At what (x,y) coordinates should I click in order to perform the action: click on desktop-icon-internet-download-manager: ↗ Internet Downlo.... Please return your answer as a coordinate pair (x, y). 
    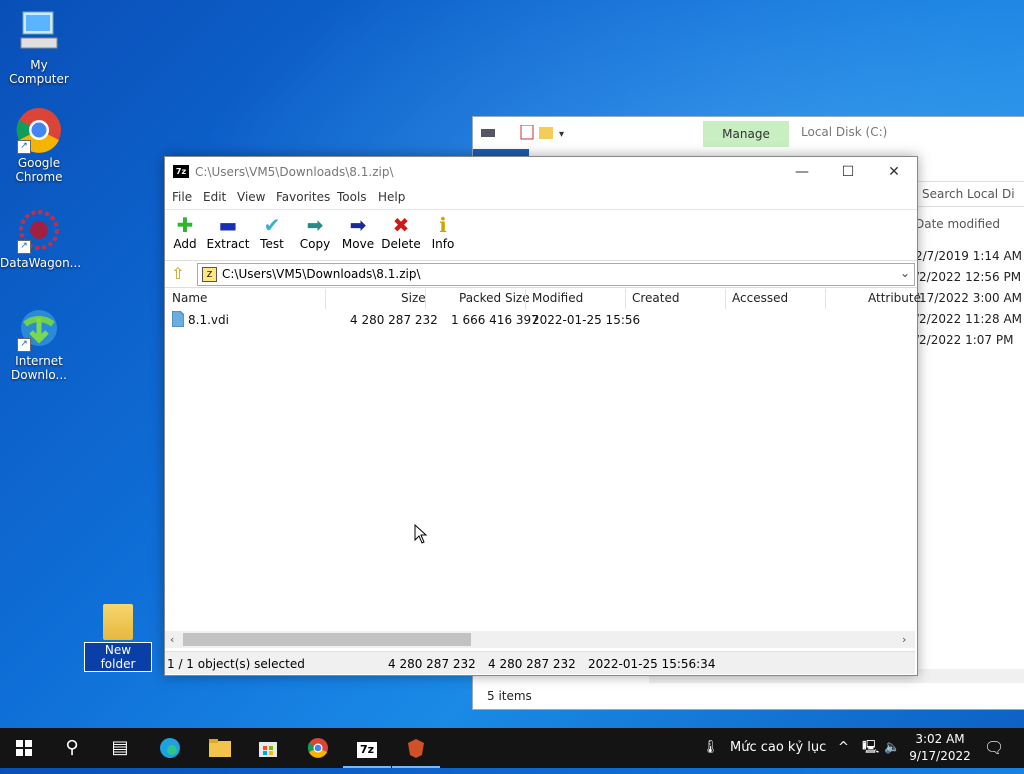
    Looking at the image, I should click on (39, 343).